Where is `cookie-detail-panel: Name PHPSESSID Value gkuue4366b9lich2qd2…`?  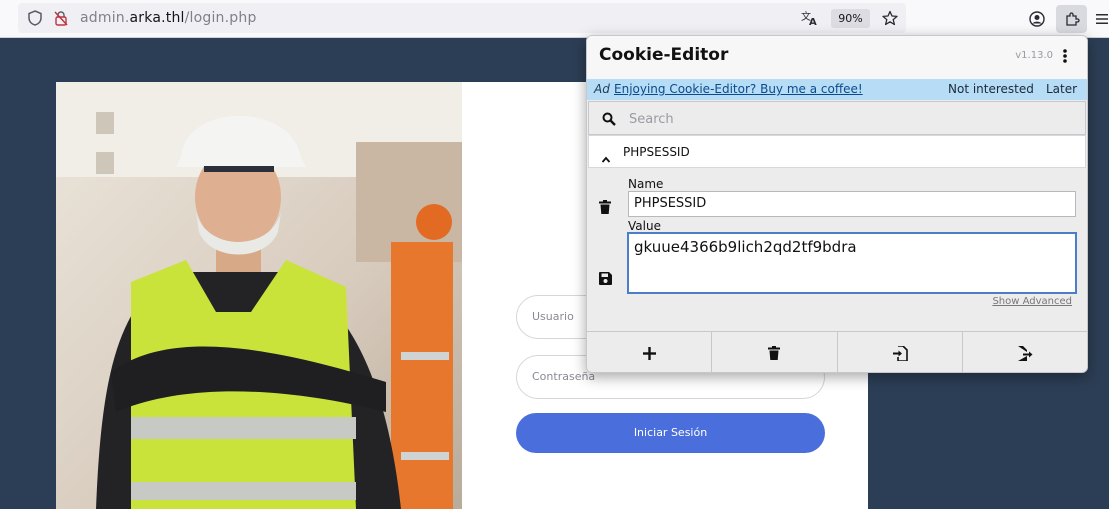
cookie-detail-panel: Name PHPSESSID Value gkuue4366b9lich2qd2… is located at coordinates (837, 250).